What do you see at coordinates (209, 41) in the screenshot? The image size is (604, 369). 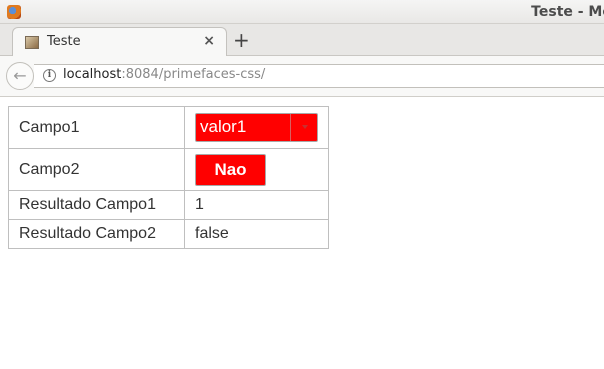 I see `close-icon: ×` at bounding box center [209, 41].